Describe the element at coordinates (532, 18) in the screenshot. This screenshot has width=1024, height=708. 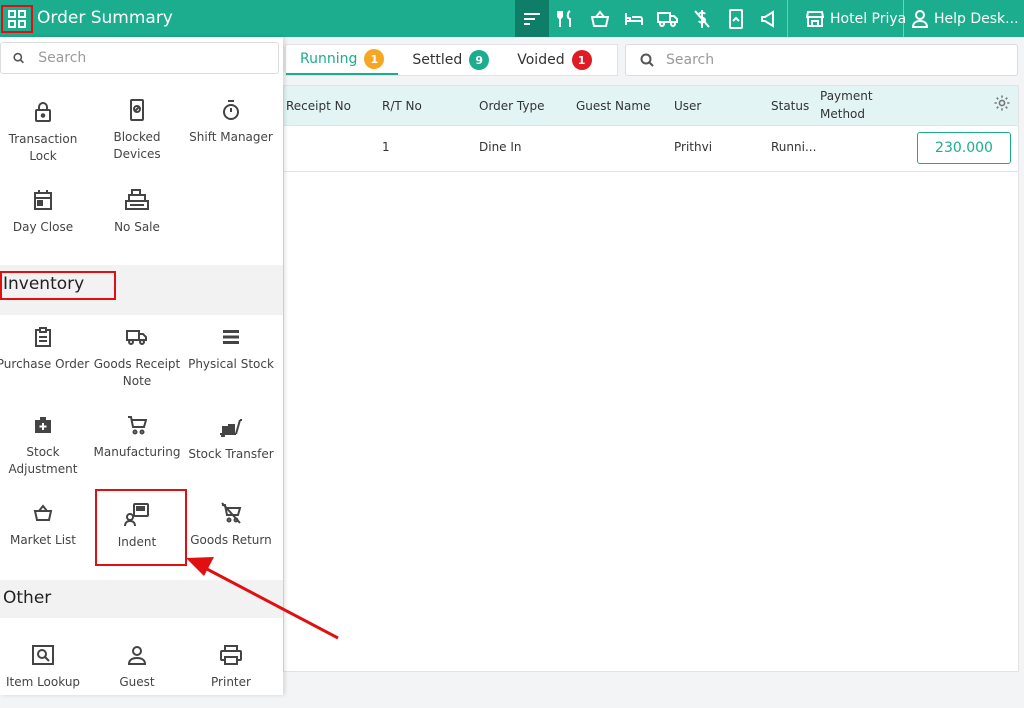
I see `sort-icon` at that location.